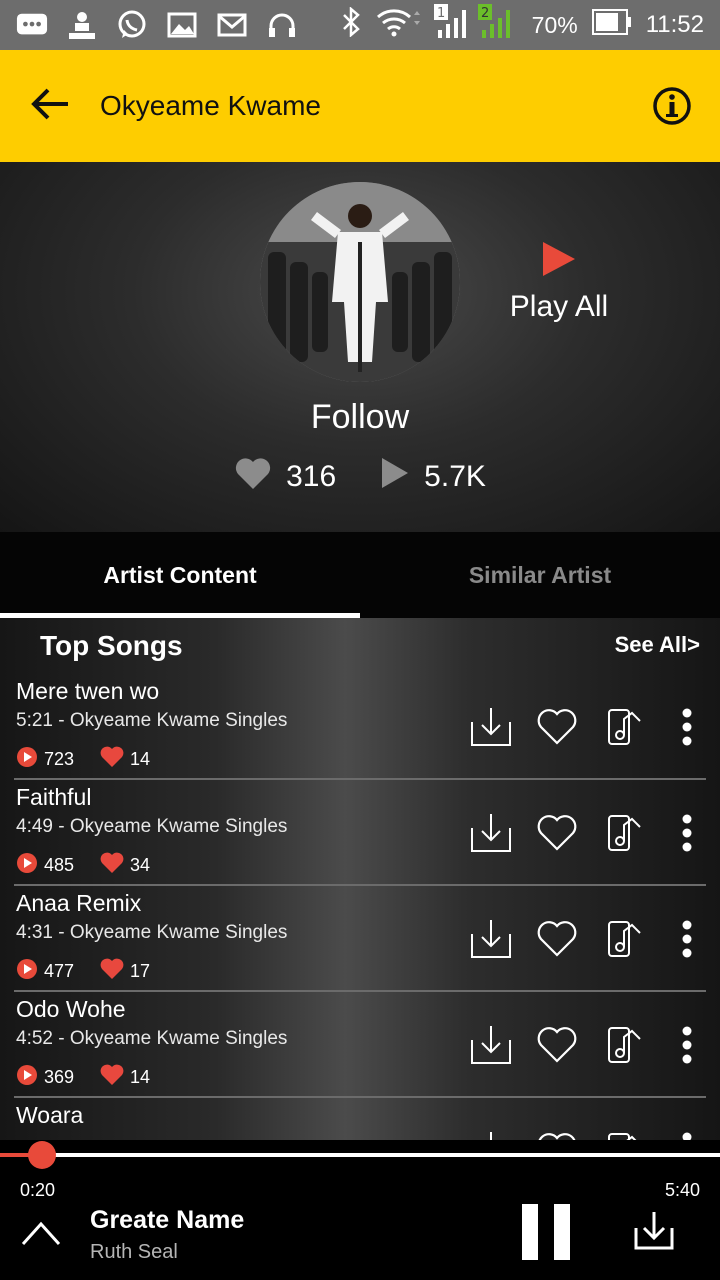 This screenshot has width=720, height=1280. Describe the element at coordinates (134, 1252) in the screenshot. I see `now-playing-artist: Ruth Seal` at that location.